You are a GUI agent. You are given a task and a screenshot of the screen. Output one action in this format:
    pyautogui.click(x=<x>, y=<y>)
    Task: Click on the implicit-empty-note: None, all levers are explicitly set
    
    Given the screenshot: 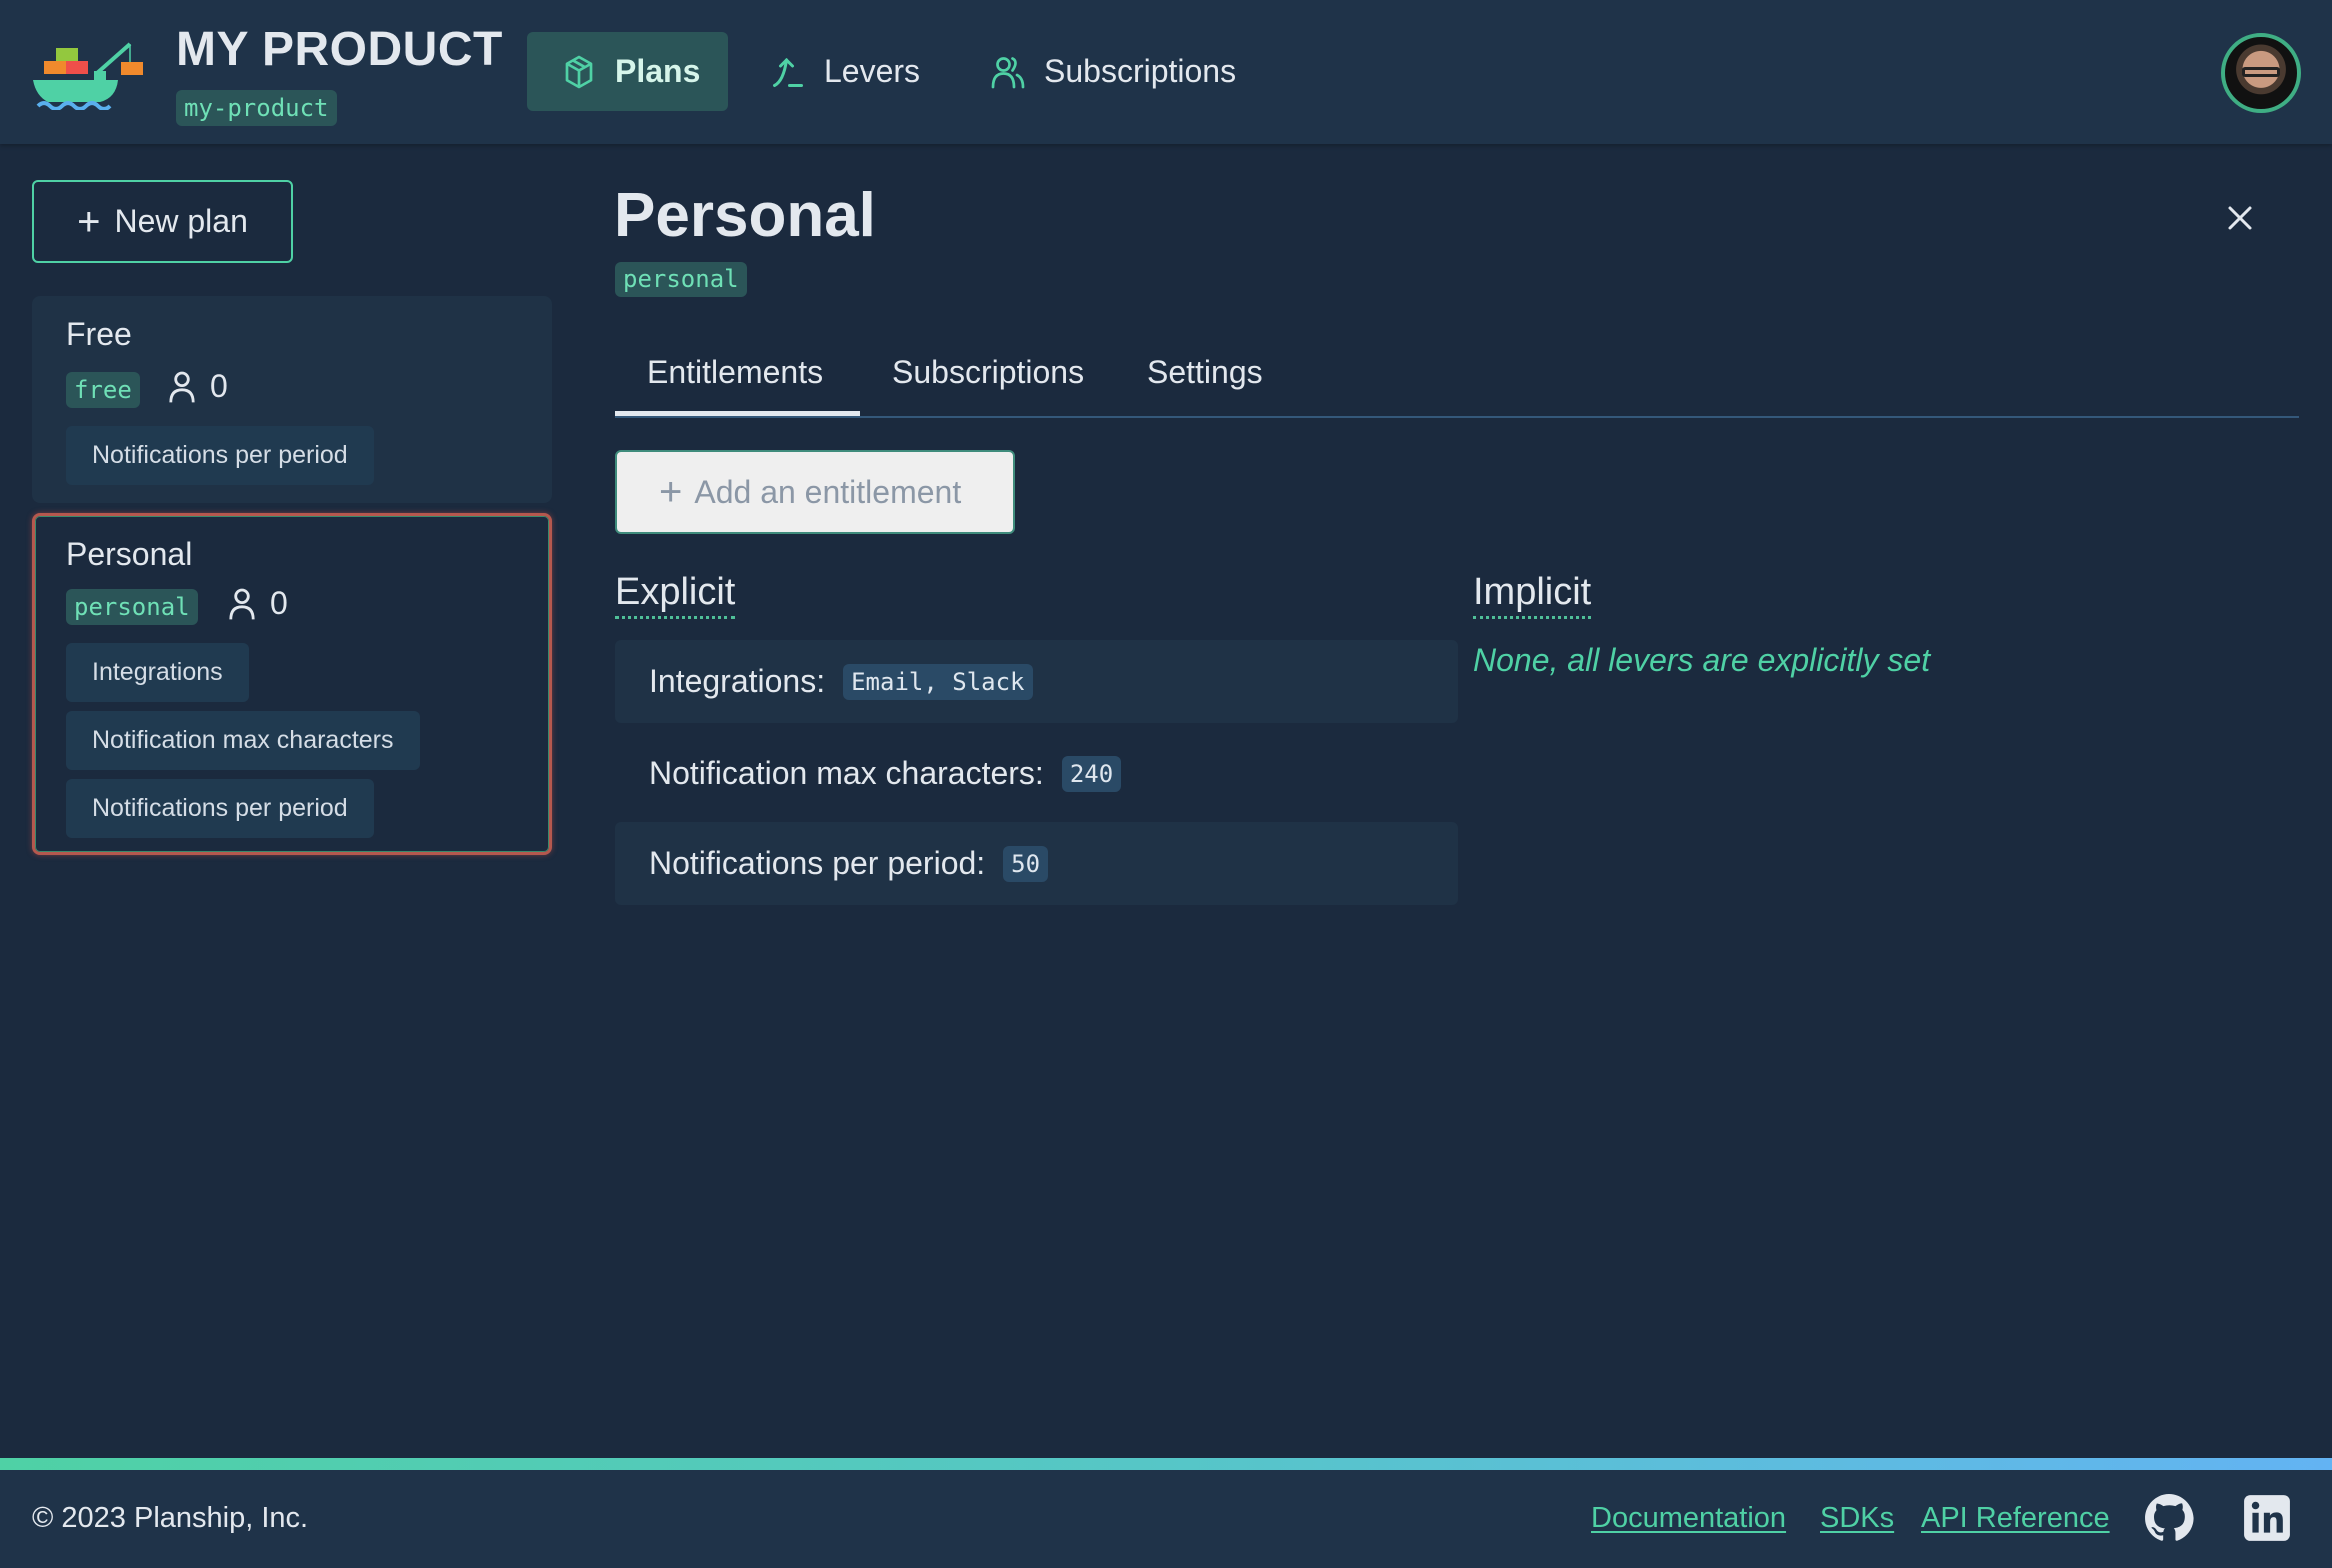 What is the action you would take?
    pyautogui.click(x=1702, y=660)
    